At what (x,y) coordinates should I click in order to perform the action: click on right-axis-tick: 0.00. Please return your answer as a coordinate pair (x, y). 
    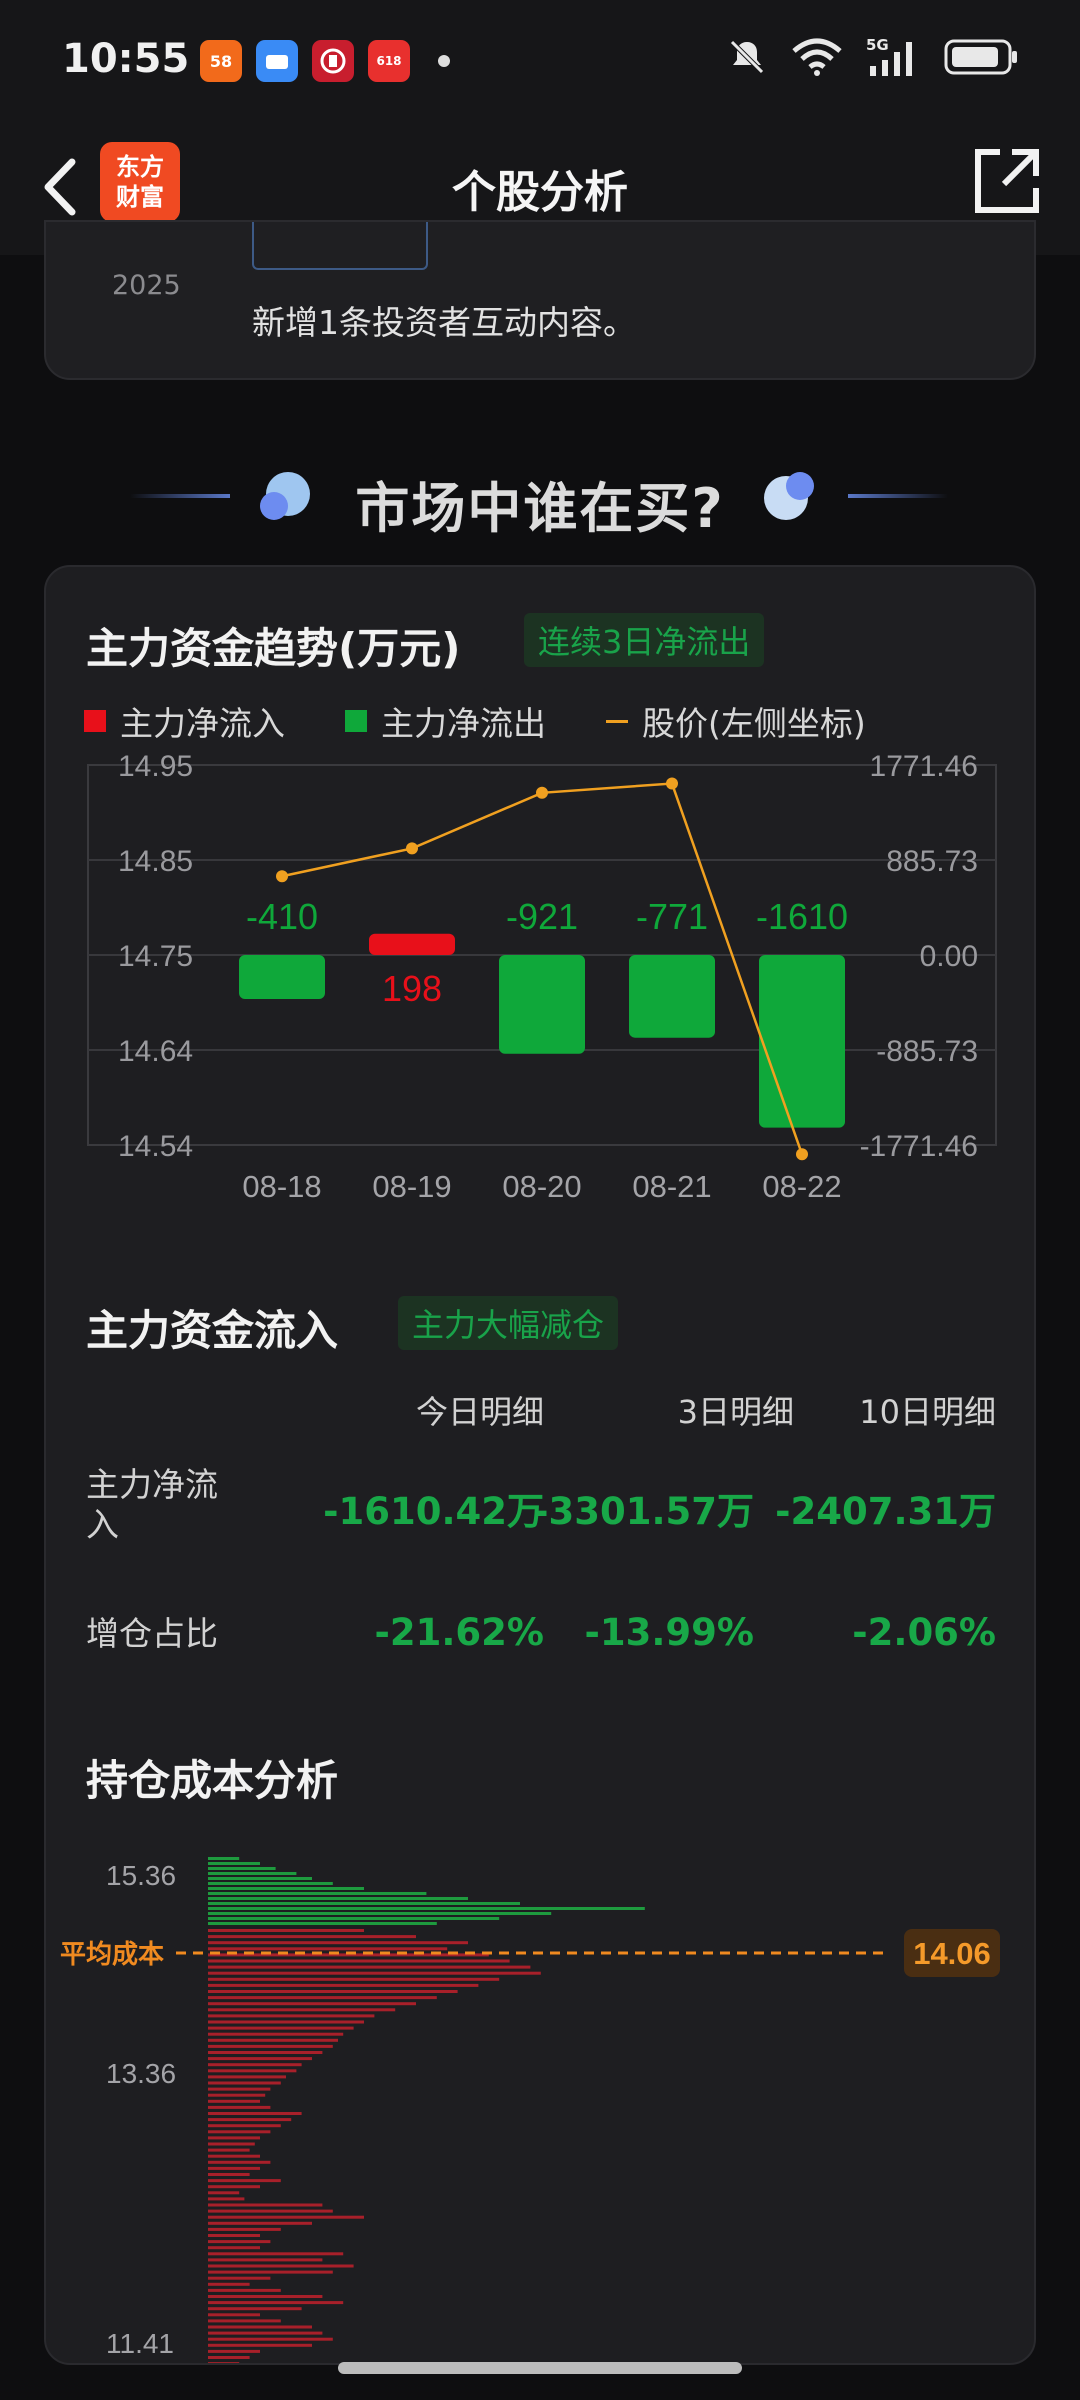
    Looking at the image, I should click on (949, 956).